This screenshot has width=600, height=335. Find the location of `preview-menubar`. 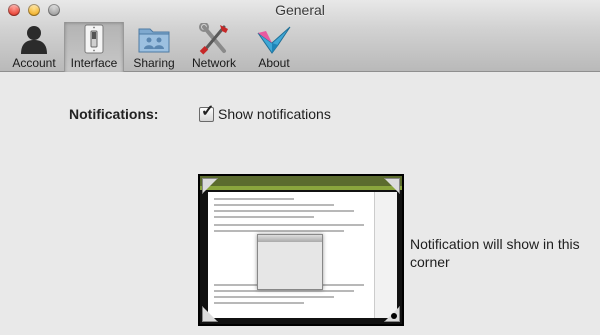

preview-menubar is located at coordinates (301, 181).